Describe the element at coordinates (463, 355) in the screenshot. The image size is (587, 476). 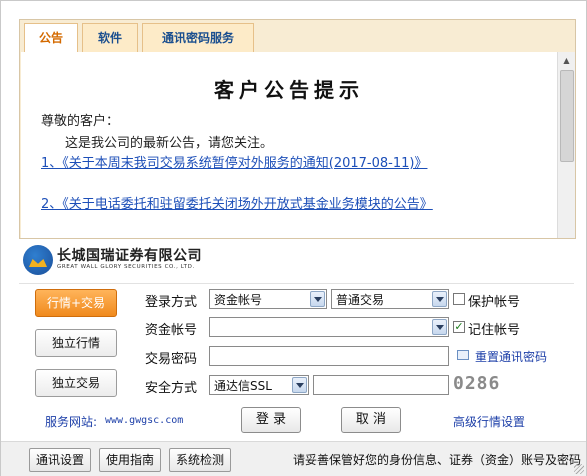
I see `keyboard-icon` at that location.